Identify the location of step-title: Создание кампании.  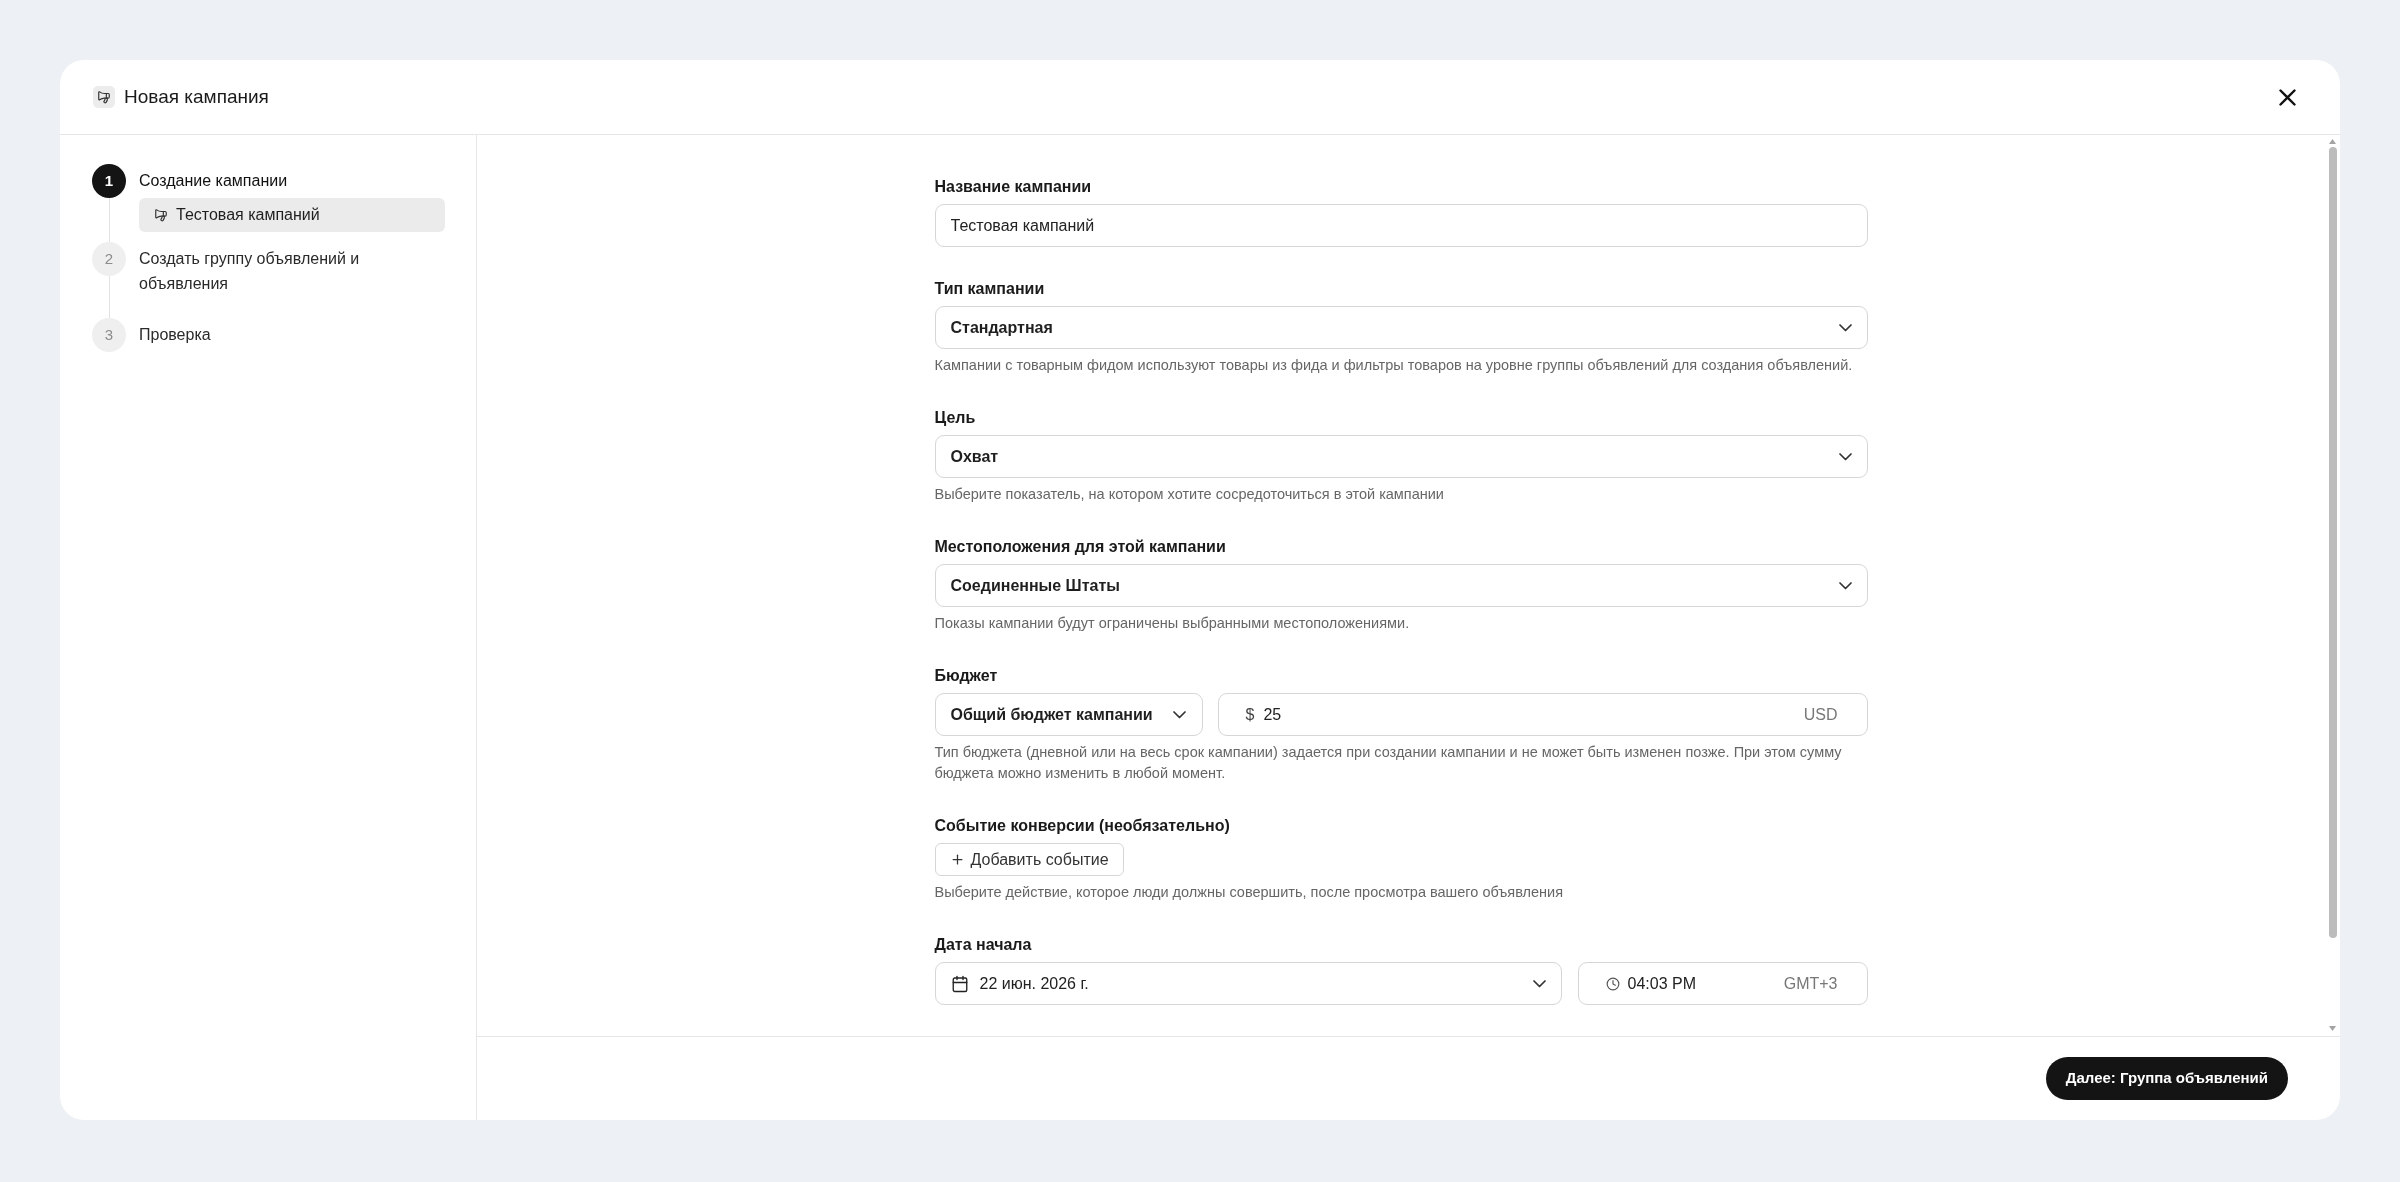
(213, 180).